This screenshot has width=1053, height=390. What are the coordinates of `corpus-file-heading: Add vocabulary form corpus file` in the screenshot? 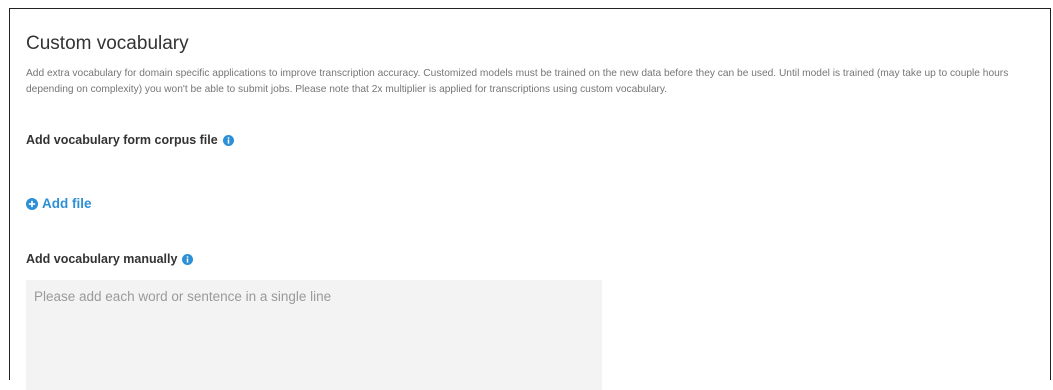 It's located at (130, 140).